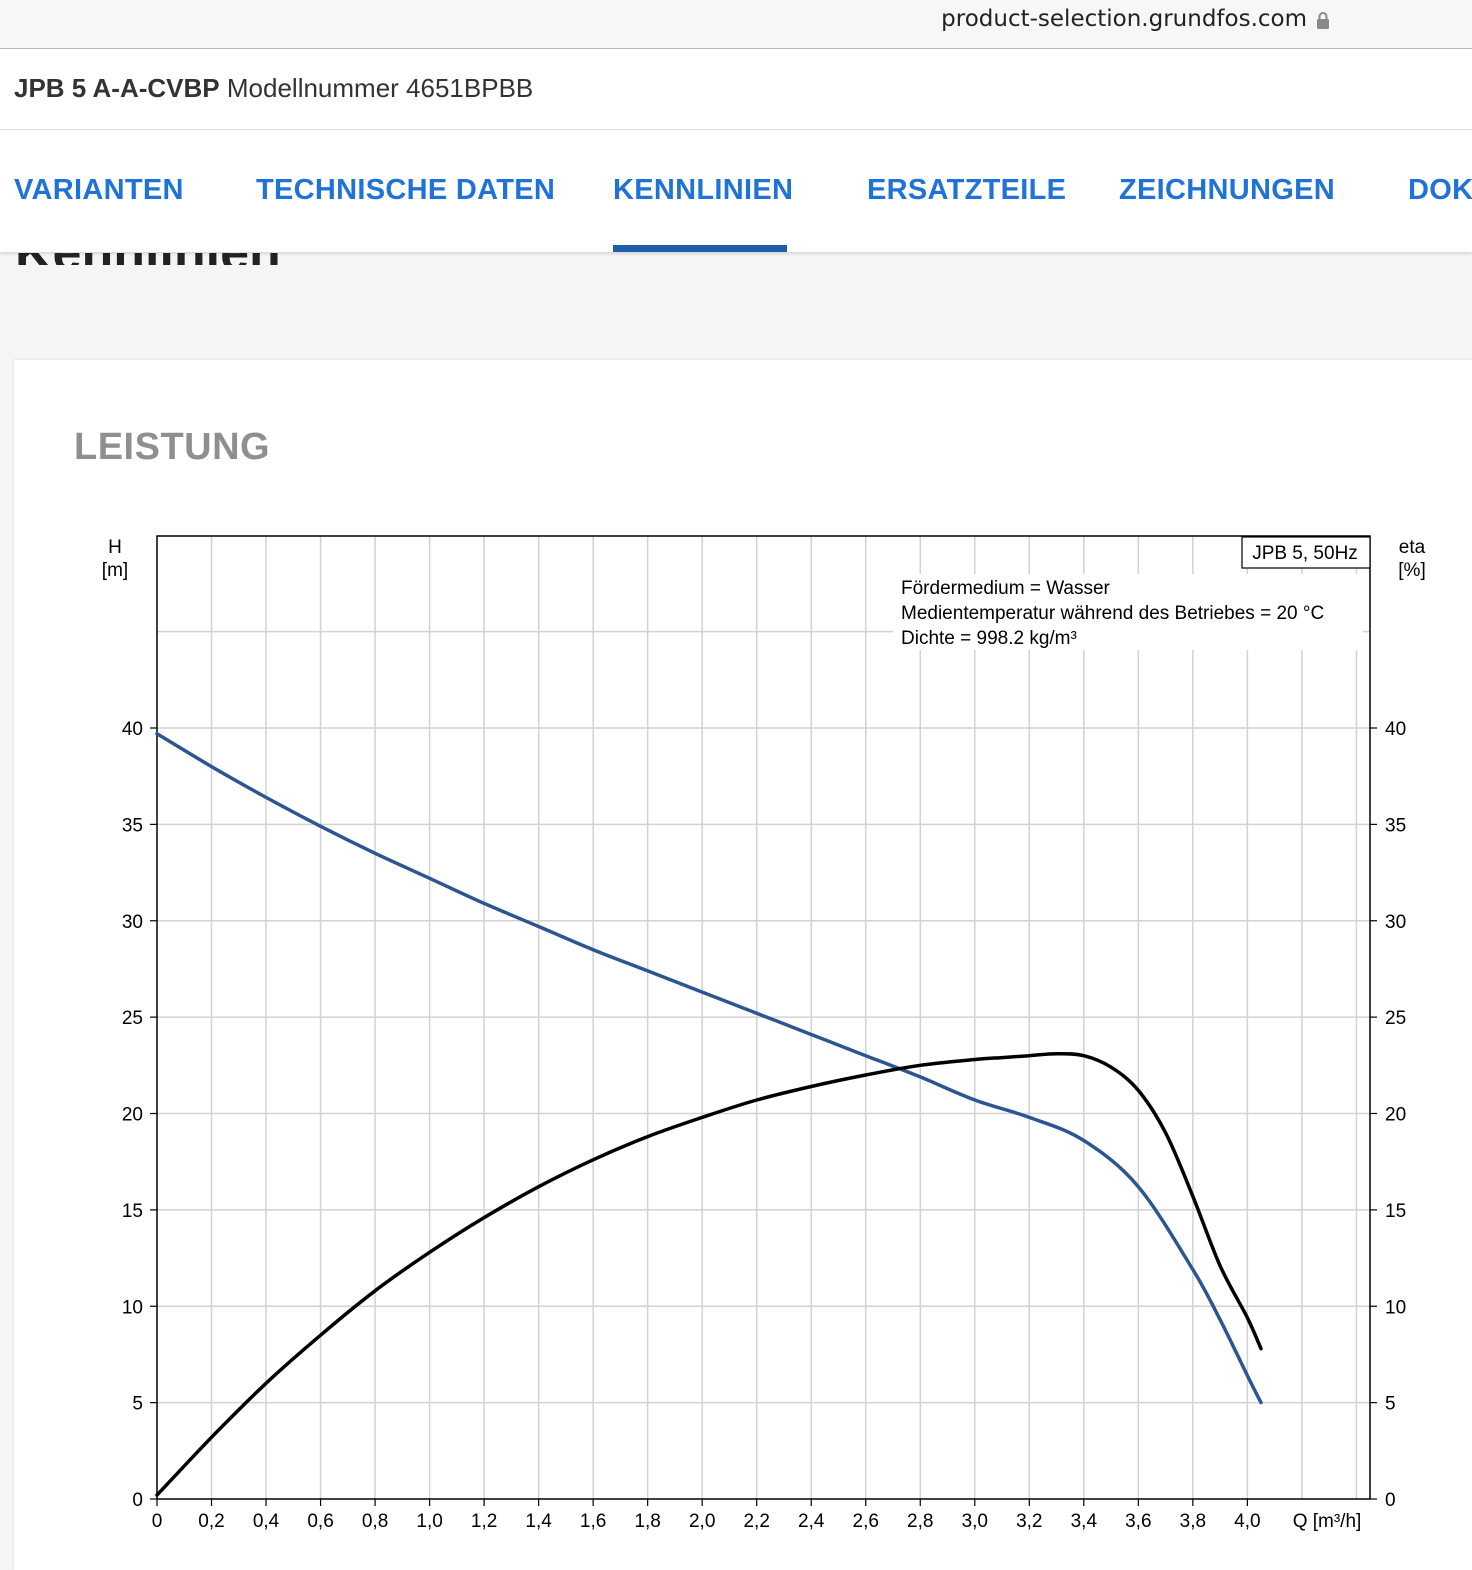 Image resolution: width=1472 pixels, height=1570 pixels. Describe the element at coordinates (920, 1521) in the screenshot. I see `x-tick-label: 2,8` at that location.